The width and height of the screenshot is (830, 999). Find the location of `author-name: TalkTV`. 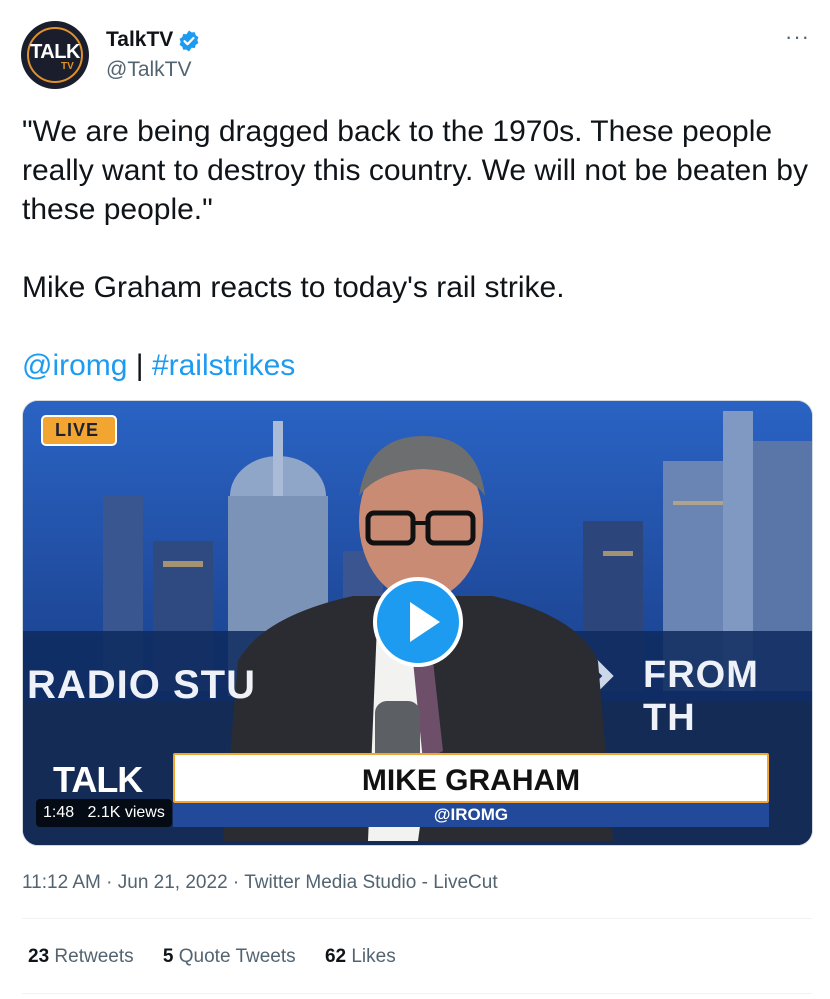

author-name: TalkTV is located at coordinates (139, 40).